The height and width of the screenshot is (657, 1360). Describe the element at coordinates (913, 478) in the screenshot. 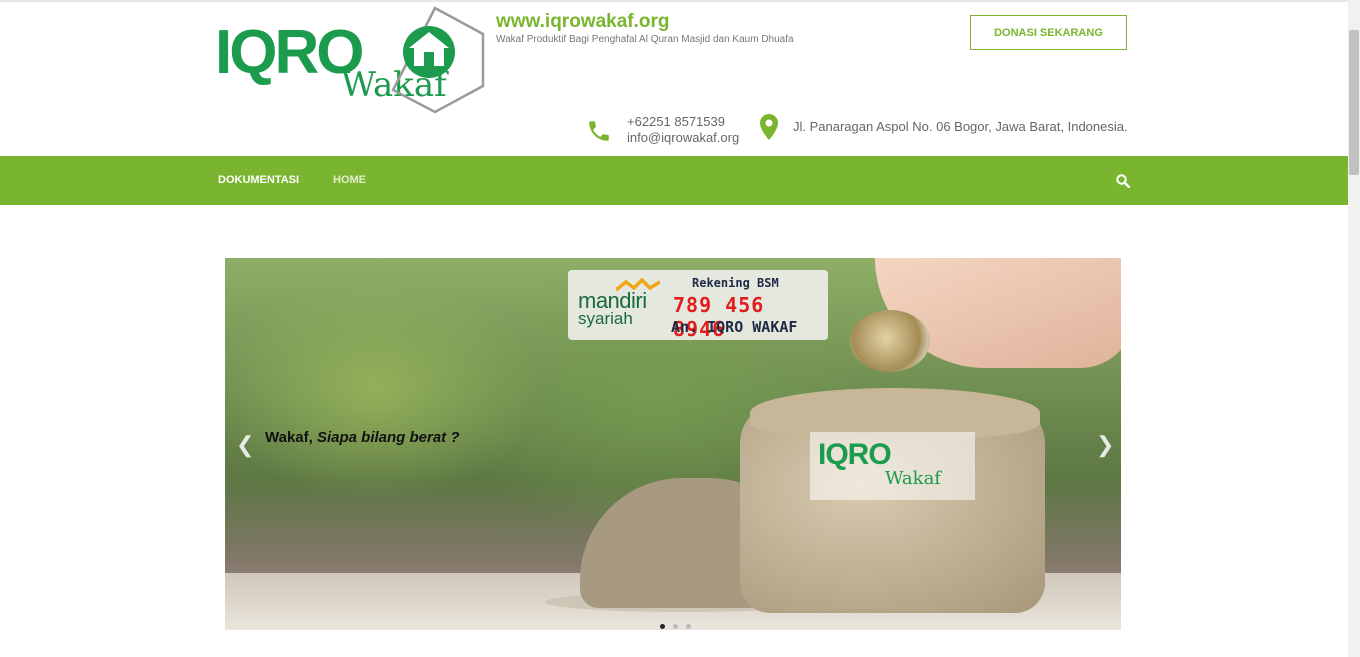

I see `sack-logo-sub: Wakaf` at that location.